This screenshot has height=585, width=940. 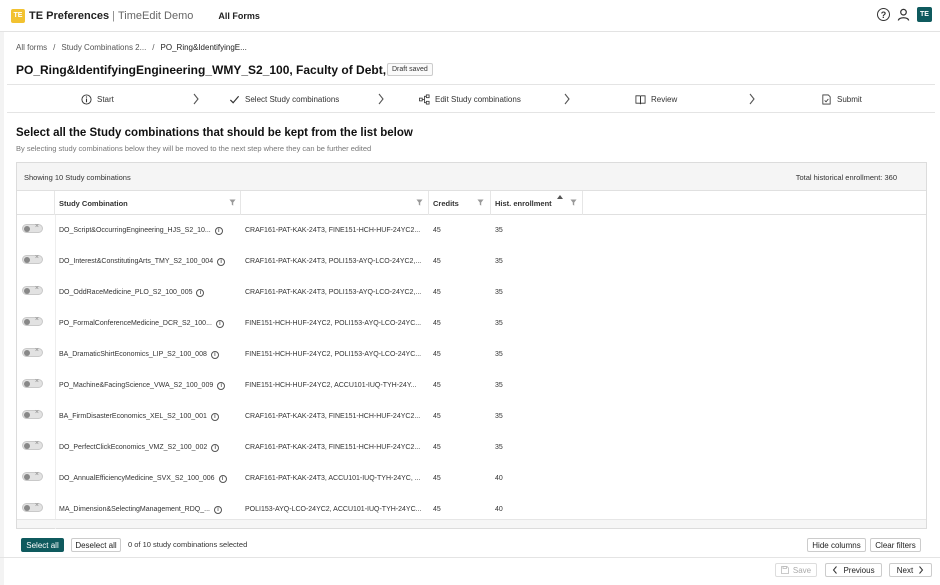 I want to click on step-start: Start, so click(x=97, y=99).